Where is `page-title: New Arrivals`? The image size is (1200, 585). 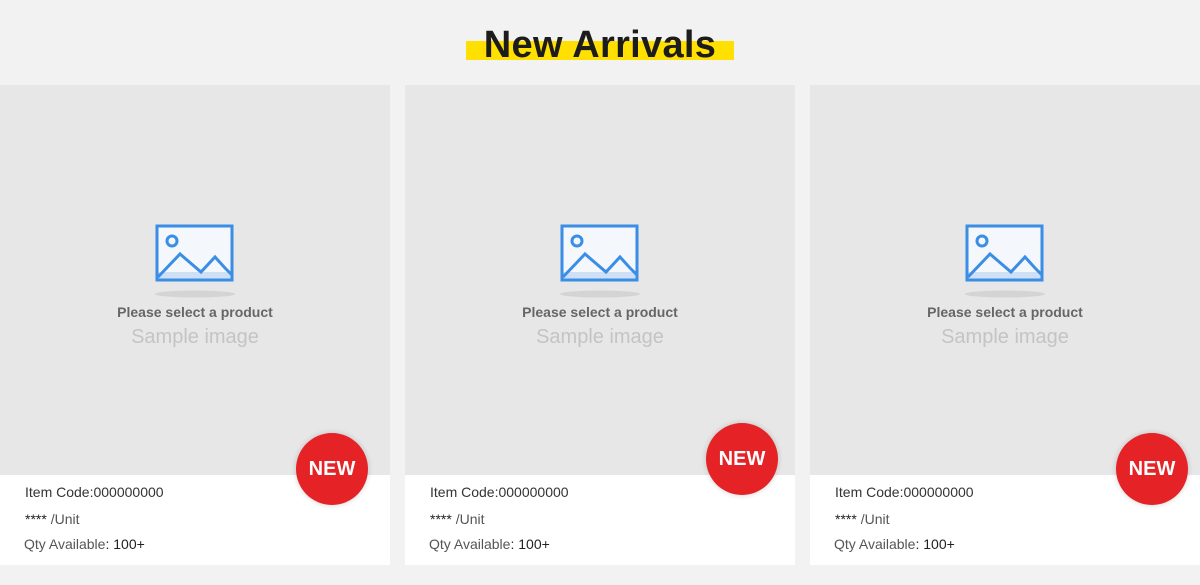 page-title: New Arrivals is located at coordinates (600, 45).